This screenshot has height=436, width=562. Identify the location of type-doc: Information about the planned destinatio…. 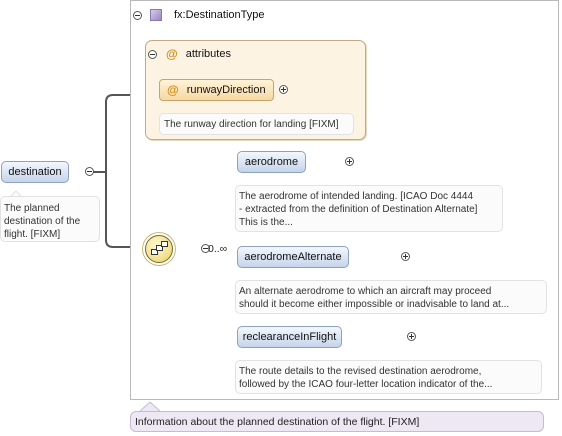
(277, 421).